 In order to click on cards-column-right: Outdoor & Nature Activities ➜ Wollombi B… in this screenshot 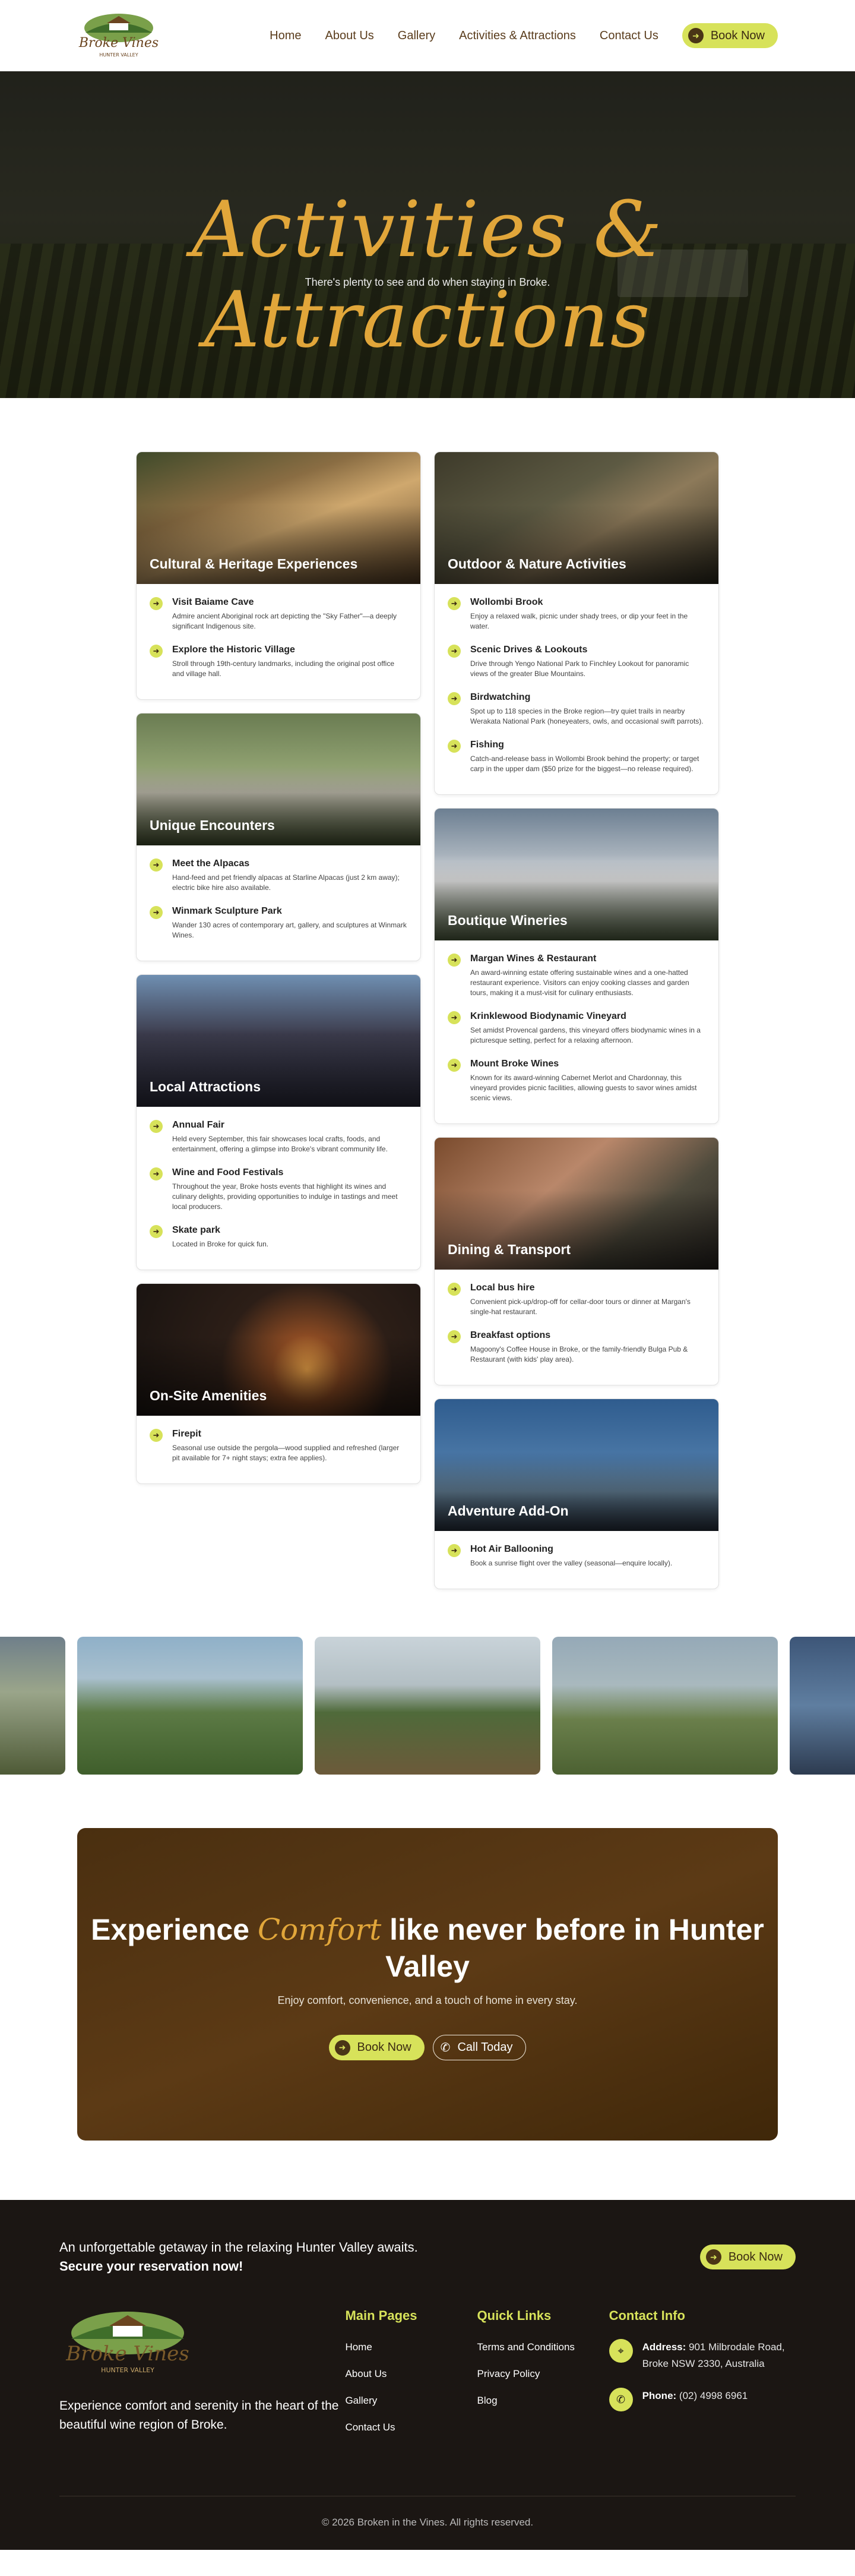, I will do `click(576, 1020)`.